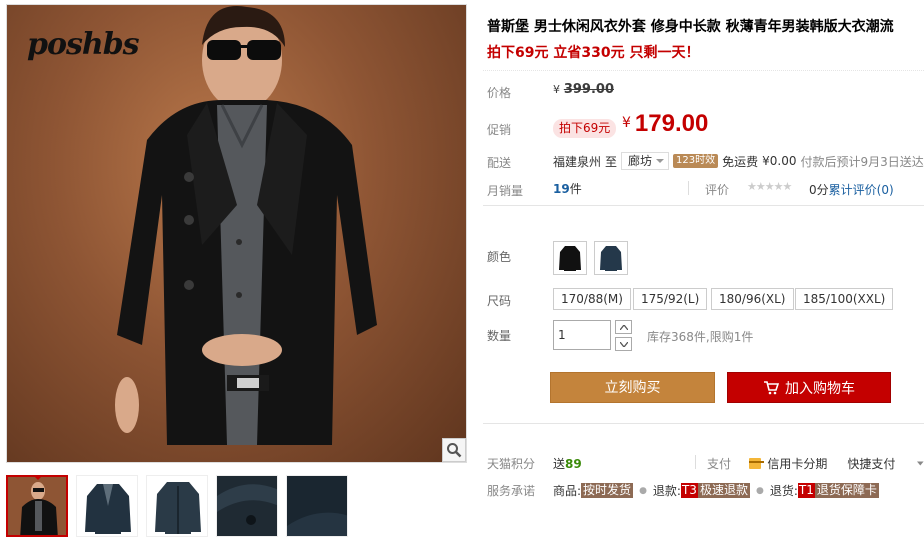  Describe the element at coordinates (607, 490) in the screenshot. I see `service-ontime-tag: 按时发货` at that location.